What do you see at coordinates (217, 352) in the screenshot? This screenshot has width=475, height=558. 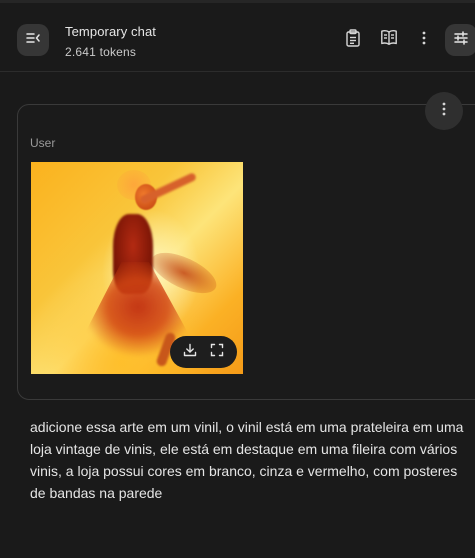 I see `fullscreen-icon` at bounding box center [217, 352].